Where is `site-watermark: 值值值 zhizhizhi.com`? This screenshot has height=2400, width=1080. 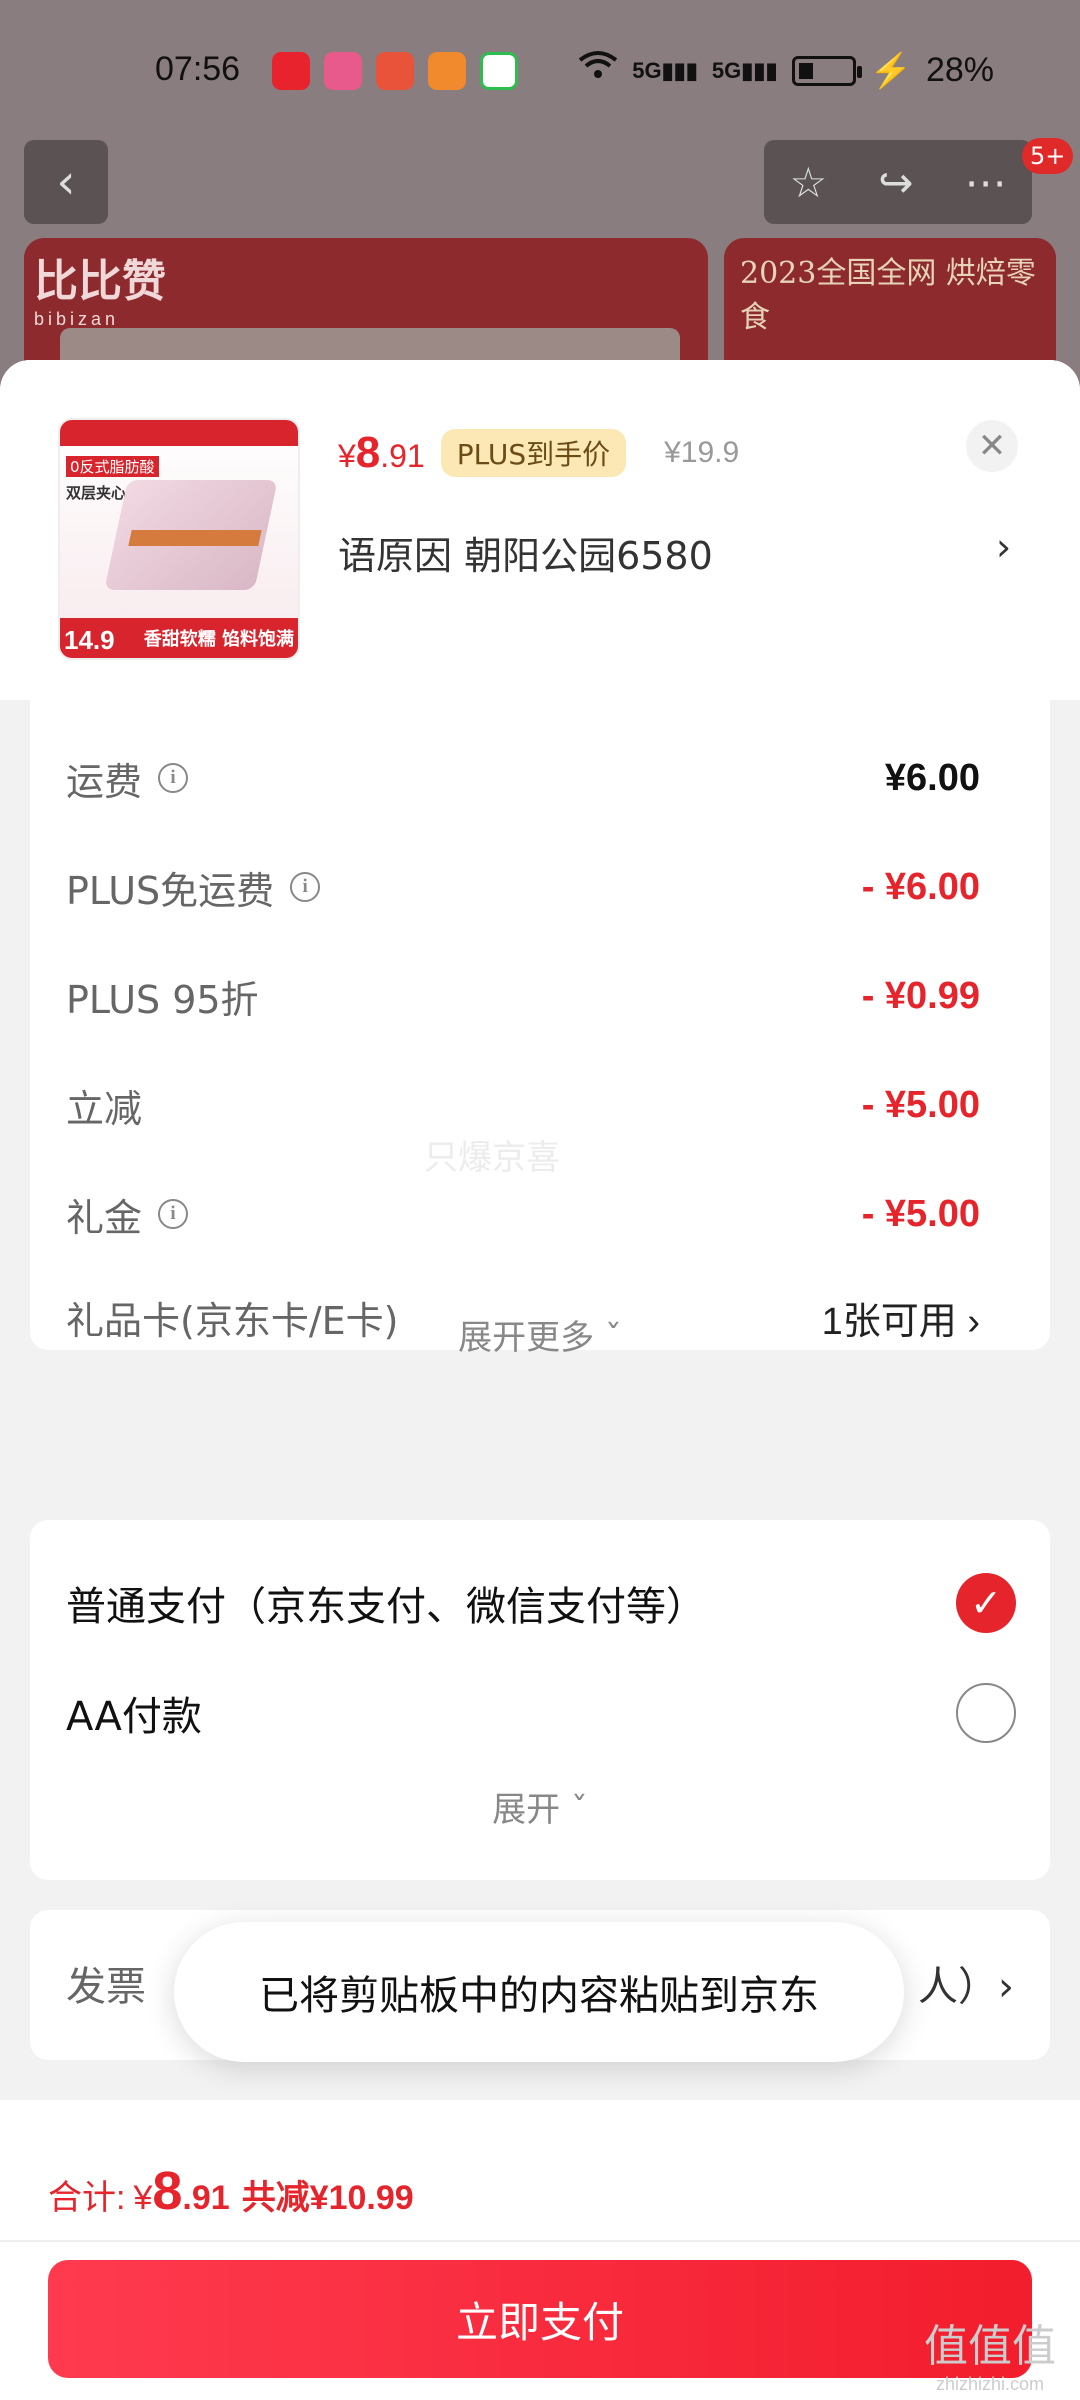 site-watermark: 值值值 zhizhizhi.com is located at coordinates (990, 2357).